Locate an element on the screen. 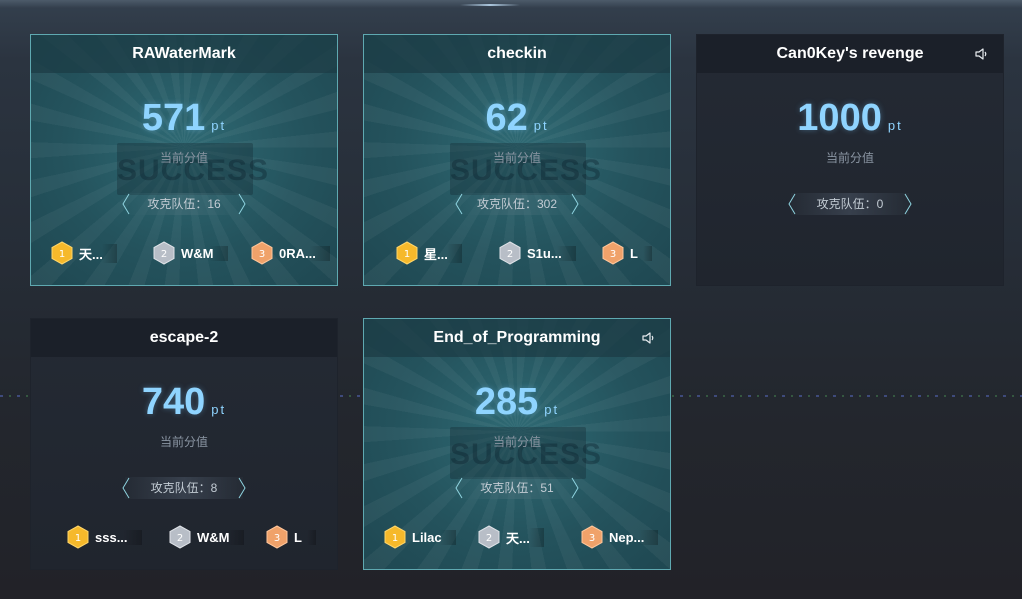  solver-count-tag: 攻克队伍：16 is located at coordinates (184, 204).